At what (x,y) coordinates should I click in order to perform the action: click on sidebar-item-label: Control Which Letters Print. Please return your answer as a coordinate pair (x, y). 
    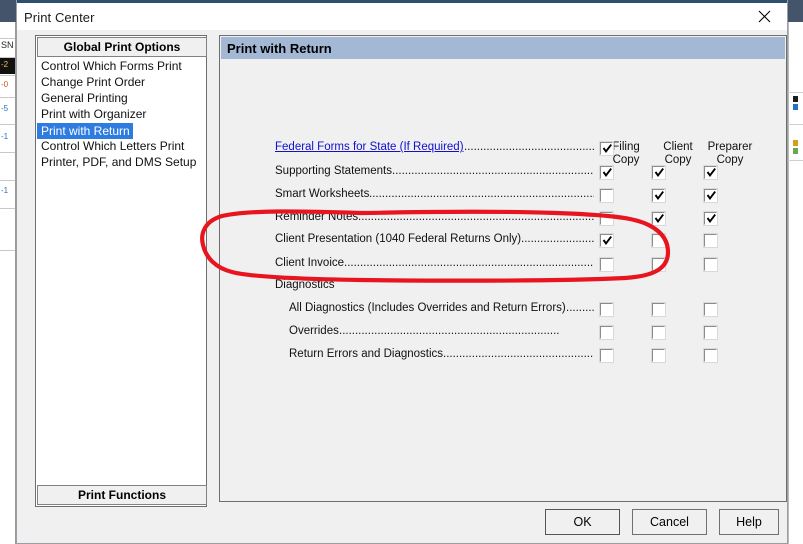
    Looking at the image, I should click on (113, 146).